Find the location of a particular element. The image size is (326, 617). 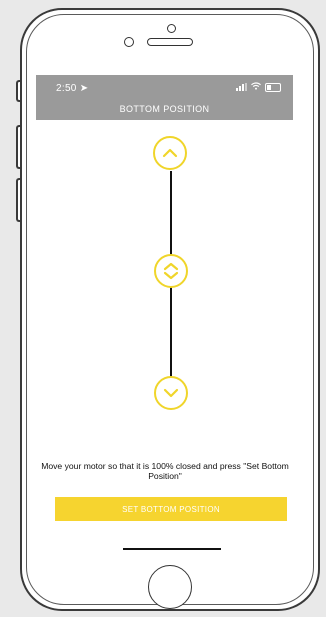

step-button is located at coordinates (171, 271).